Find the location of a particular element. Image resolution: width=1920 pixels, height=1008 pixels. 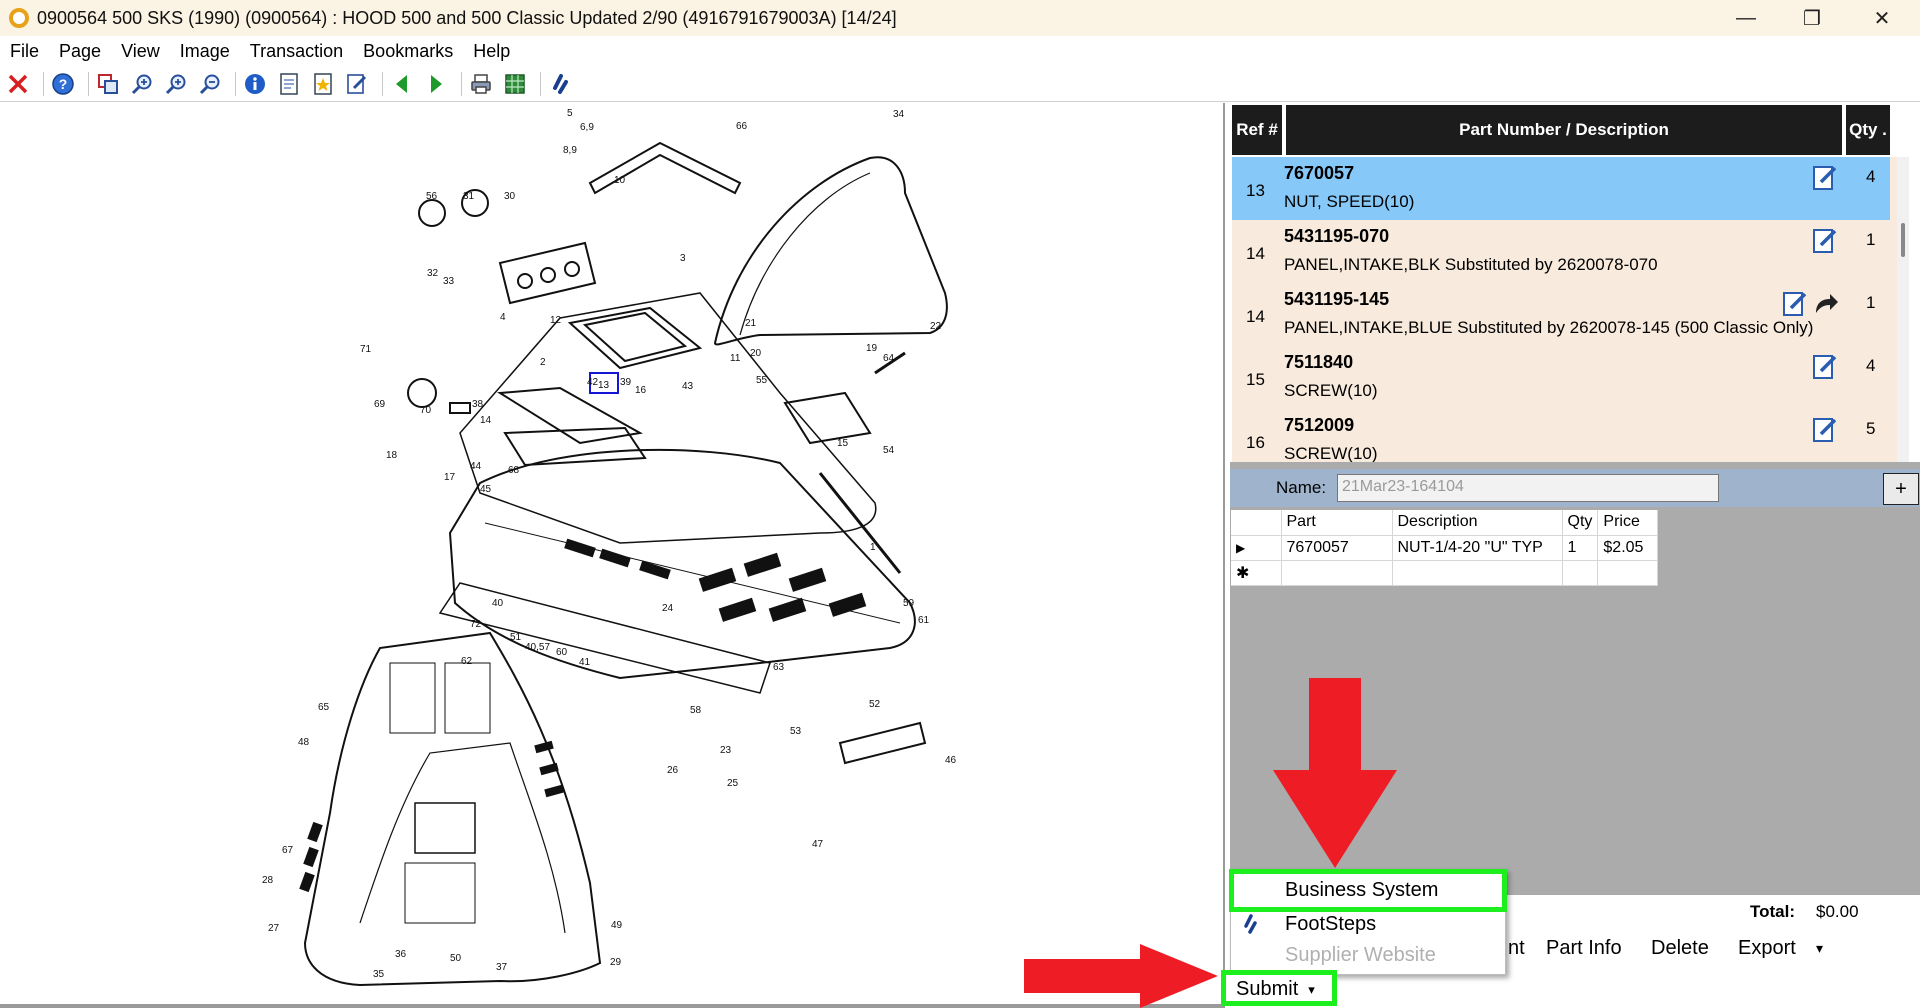

diagram-callout-label: 2 is located at coordinates (543, 362).